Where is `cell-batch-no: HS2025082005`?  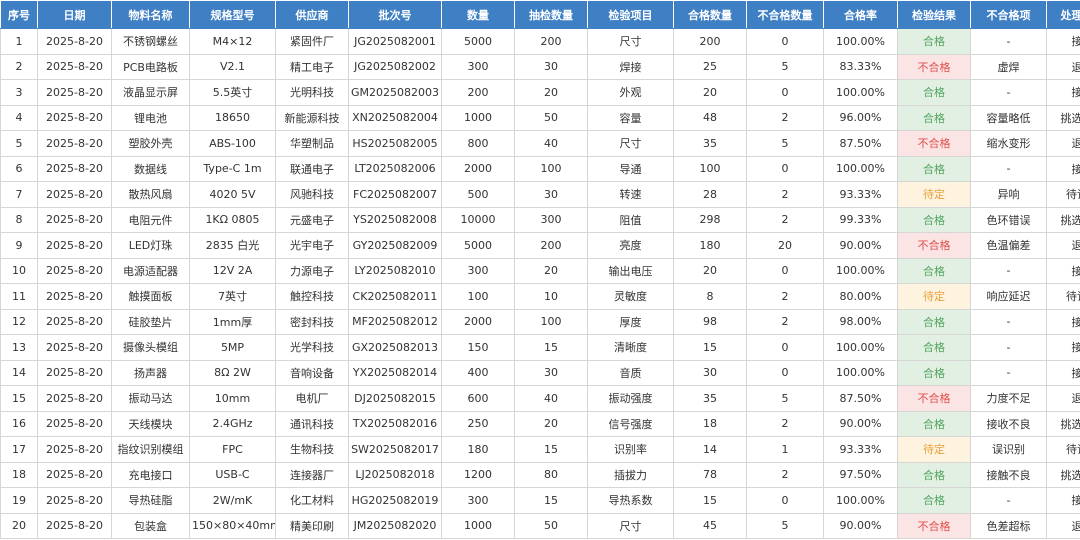
cell-batch-no: HS2025082005 is located at coordinates (395, 143).